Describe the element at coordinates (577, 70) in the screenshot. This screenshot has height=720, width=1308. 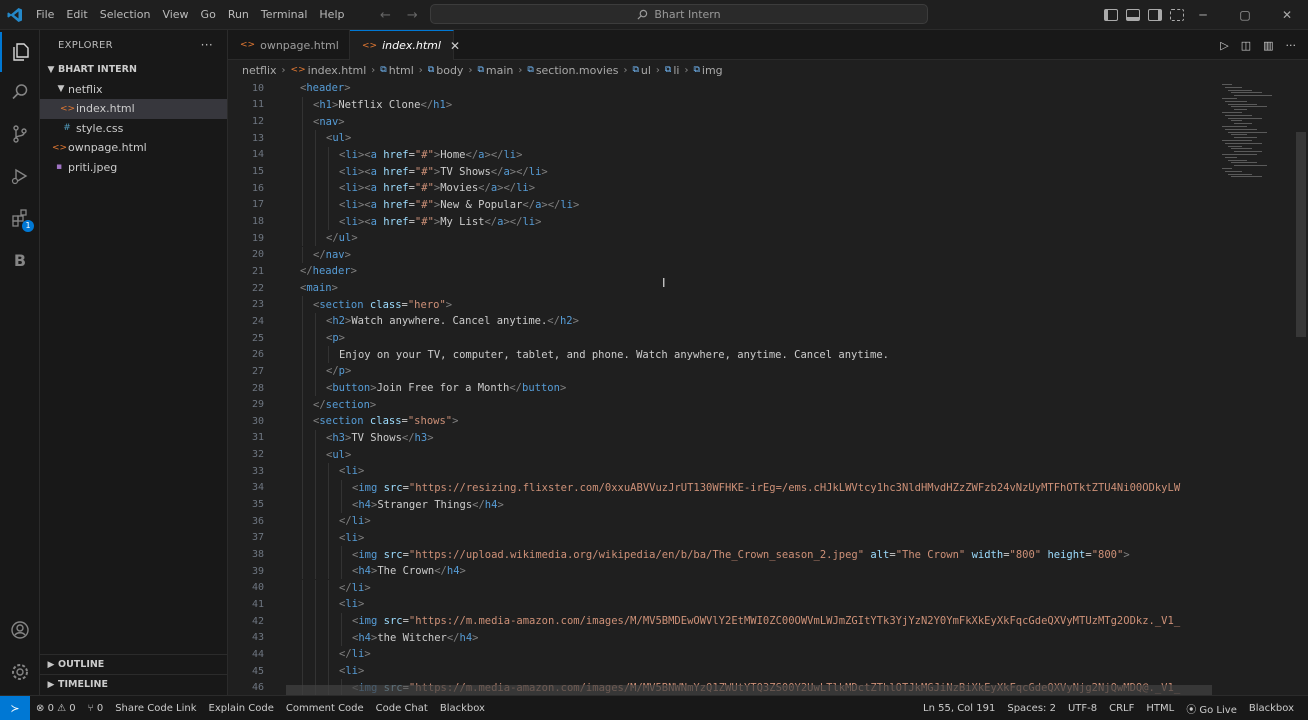
I see `breadcrumb-item: section.movies` at that location.